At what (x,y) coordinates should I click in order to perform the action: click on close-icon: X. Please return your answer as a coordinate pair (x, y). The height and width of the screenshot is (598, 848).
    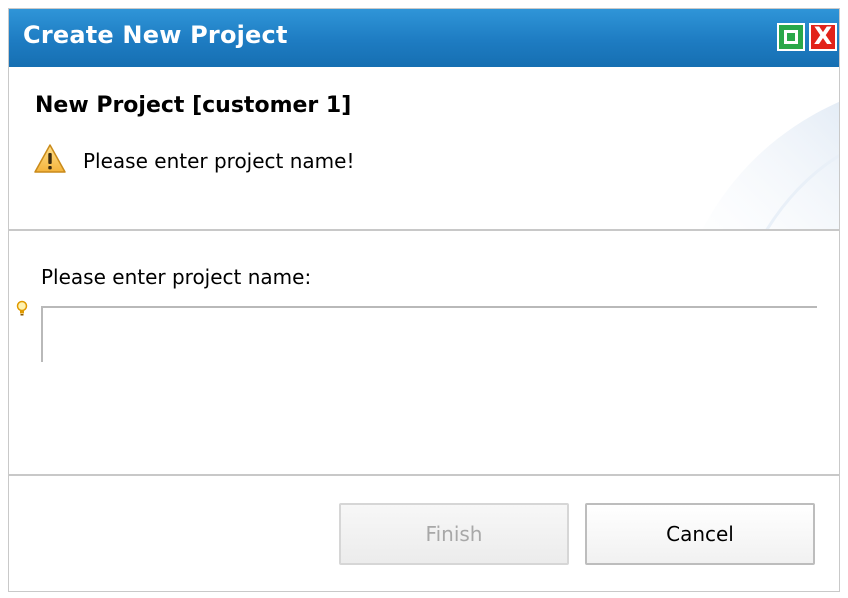
    Looking at the image, I should click on (823, 36).